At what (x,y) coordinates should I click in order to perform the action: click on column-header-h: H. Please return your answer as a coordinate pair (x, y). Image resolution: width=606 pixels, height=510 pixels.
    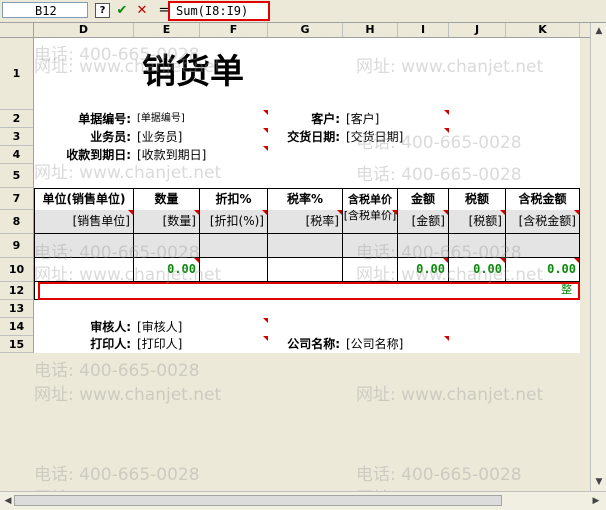
    Looking at the image, I should click on (370, 30).